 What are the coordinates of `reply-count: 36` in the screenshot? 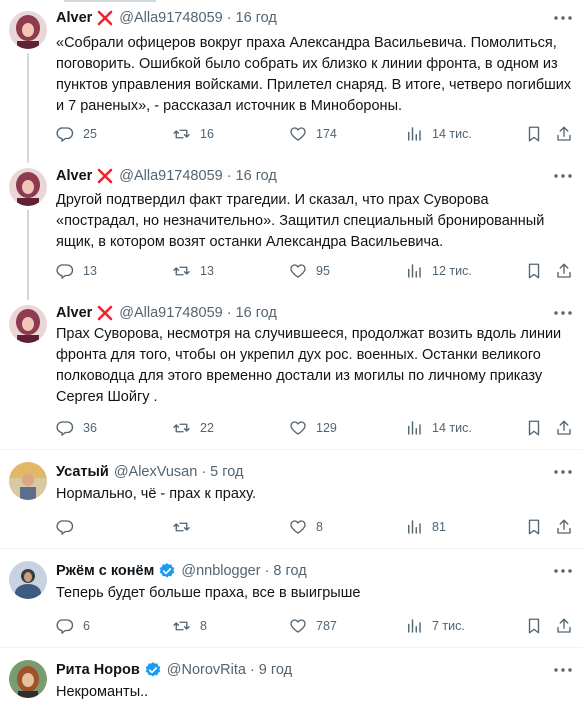 It's located at (90, 428).